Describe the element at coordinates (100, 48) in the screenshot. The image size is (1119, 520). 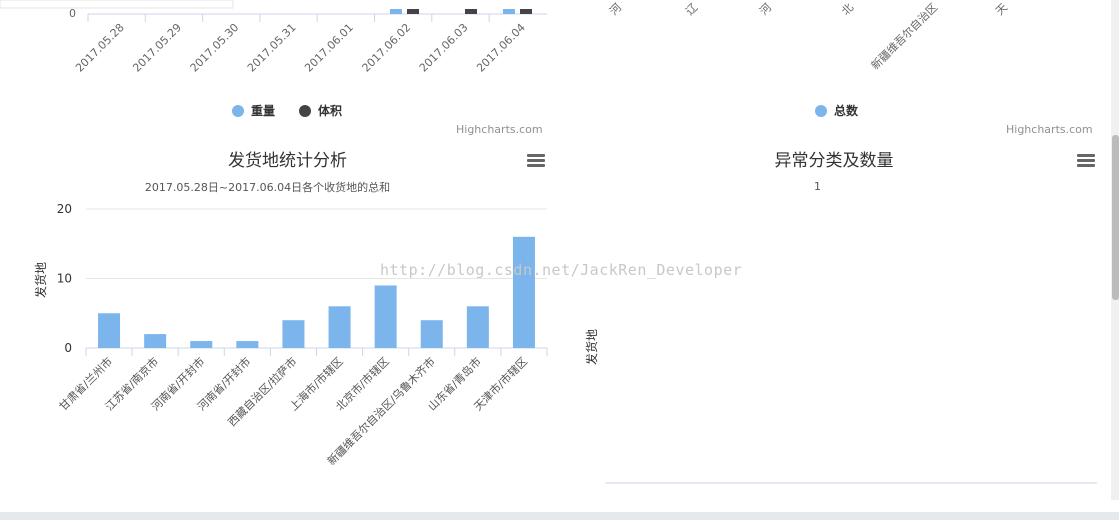
I see `x-tick-label: 2017.05.28` at that location.